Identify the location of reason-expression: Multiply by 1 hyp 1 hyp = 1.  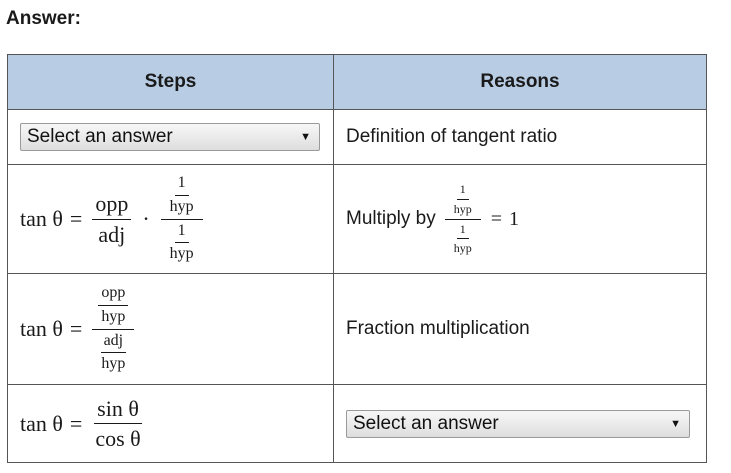
(432, 218).